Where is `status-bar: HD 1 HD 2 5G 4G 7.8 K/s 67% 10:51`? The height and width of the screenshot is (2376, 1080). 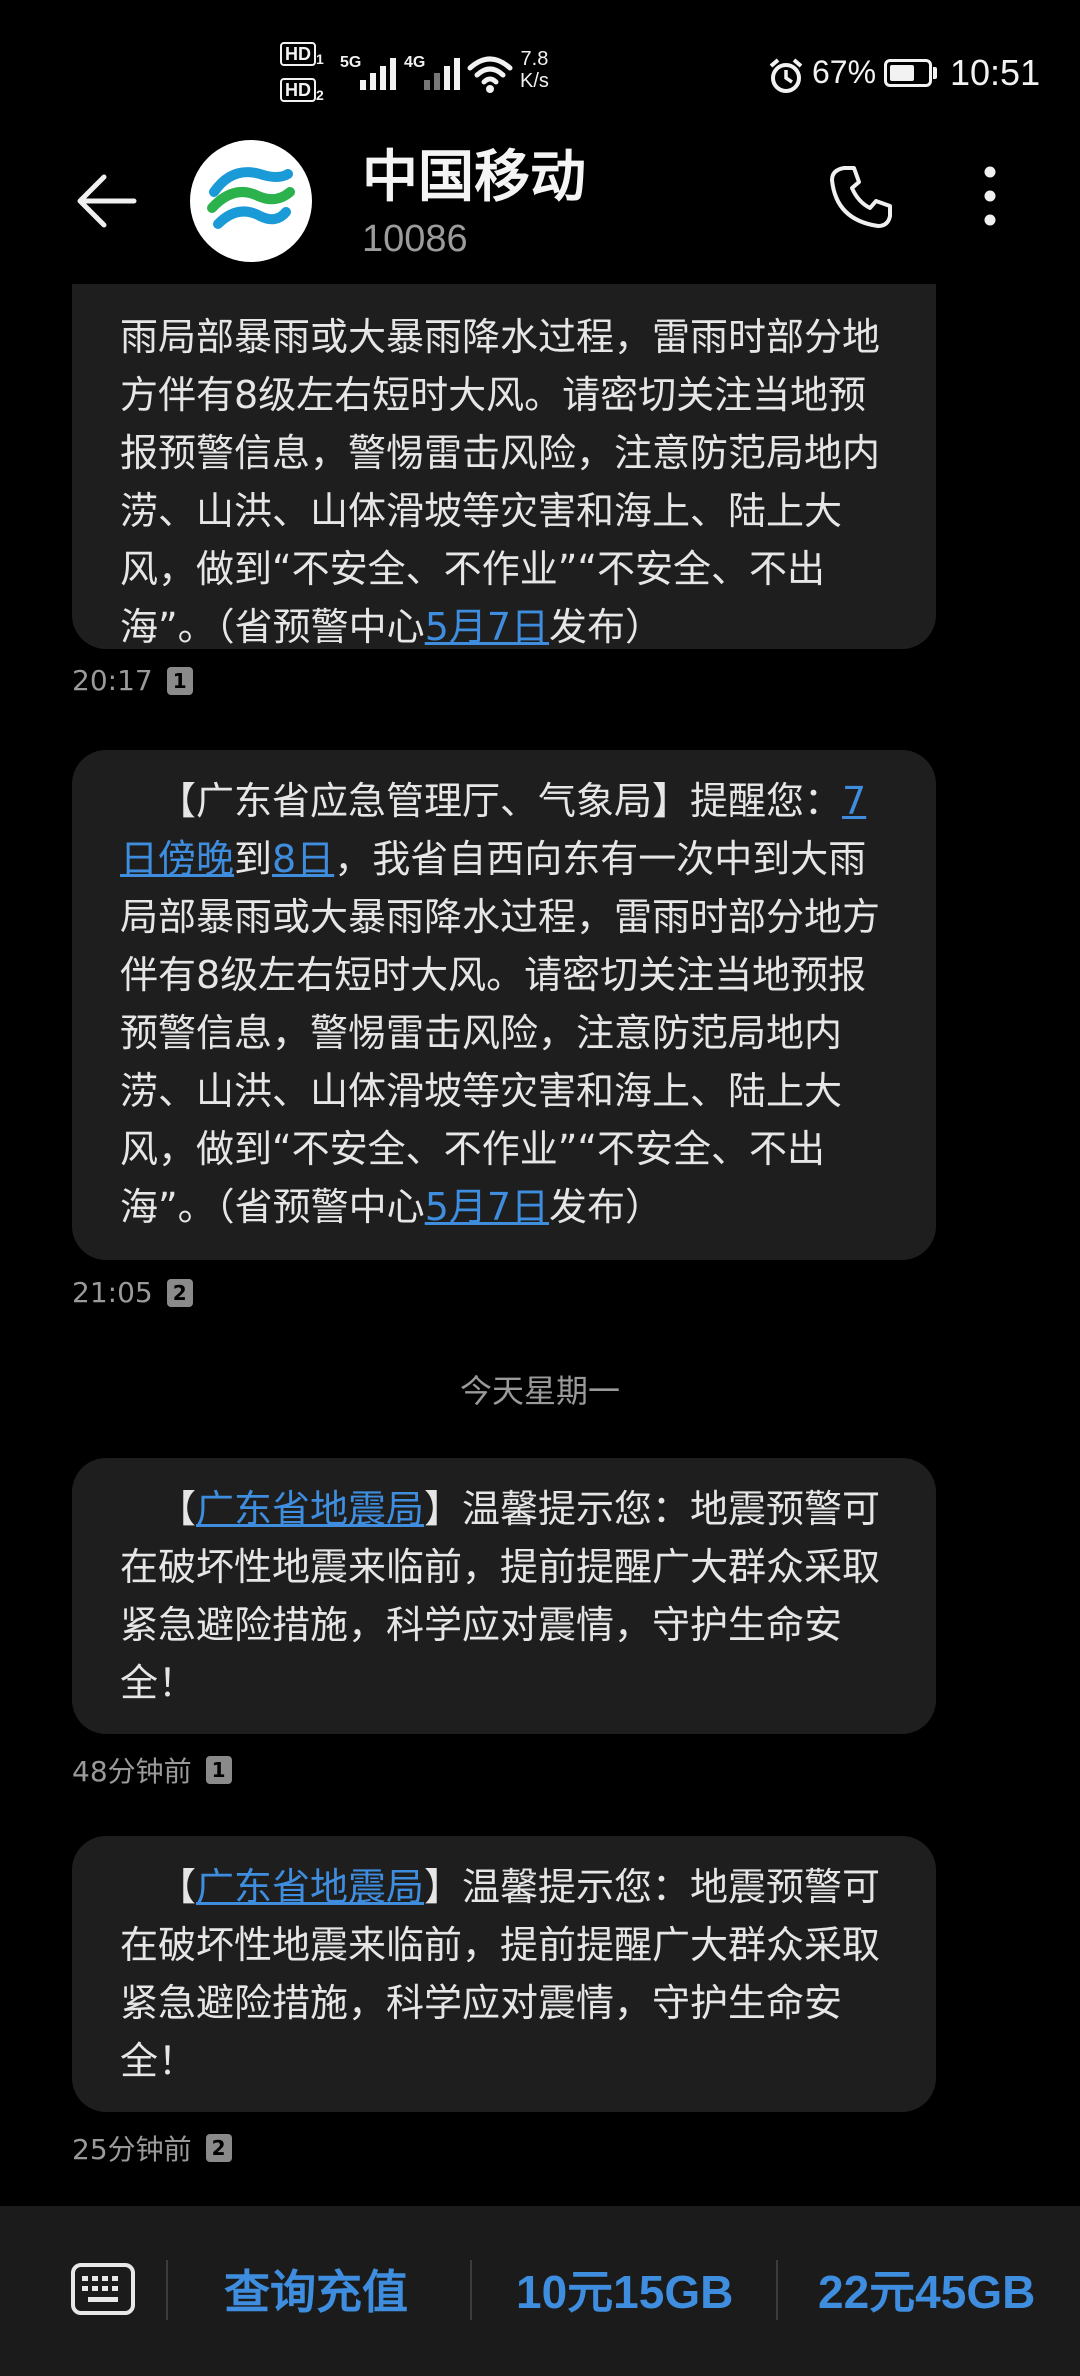 status-bar: HD 1 HD 2 5G 4G 7.8 K/s 67% 10:51 is located at coordinates (540, 70).